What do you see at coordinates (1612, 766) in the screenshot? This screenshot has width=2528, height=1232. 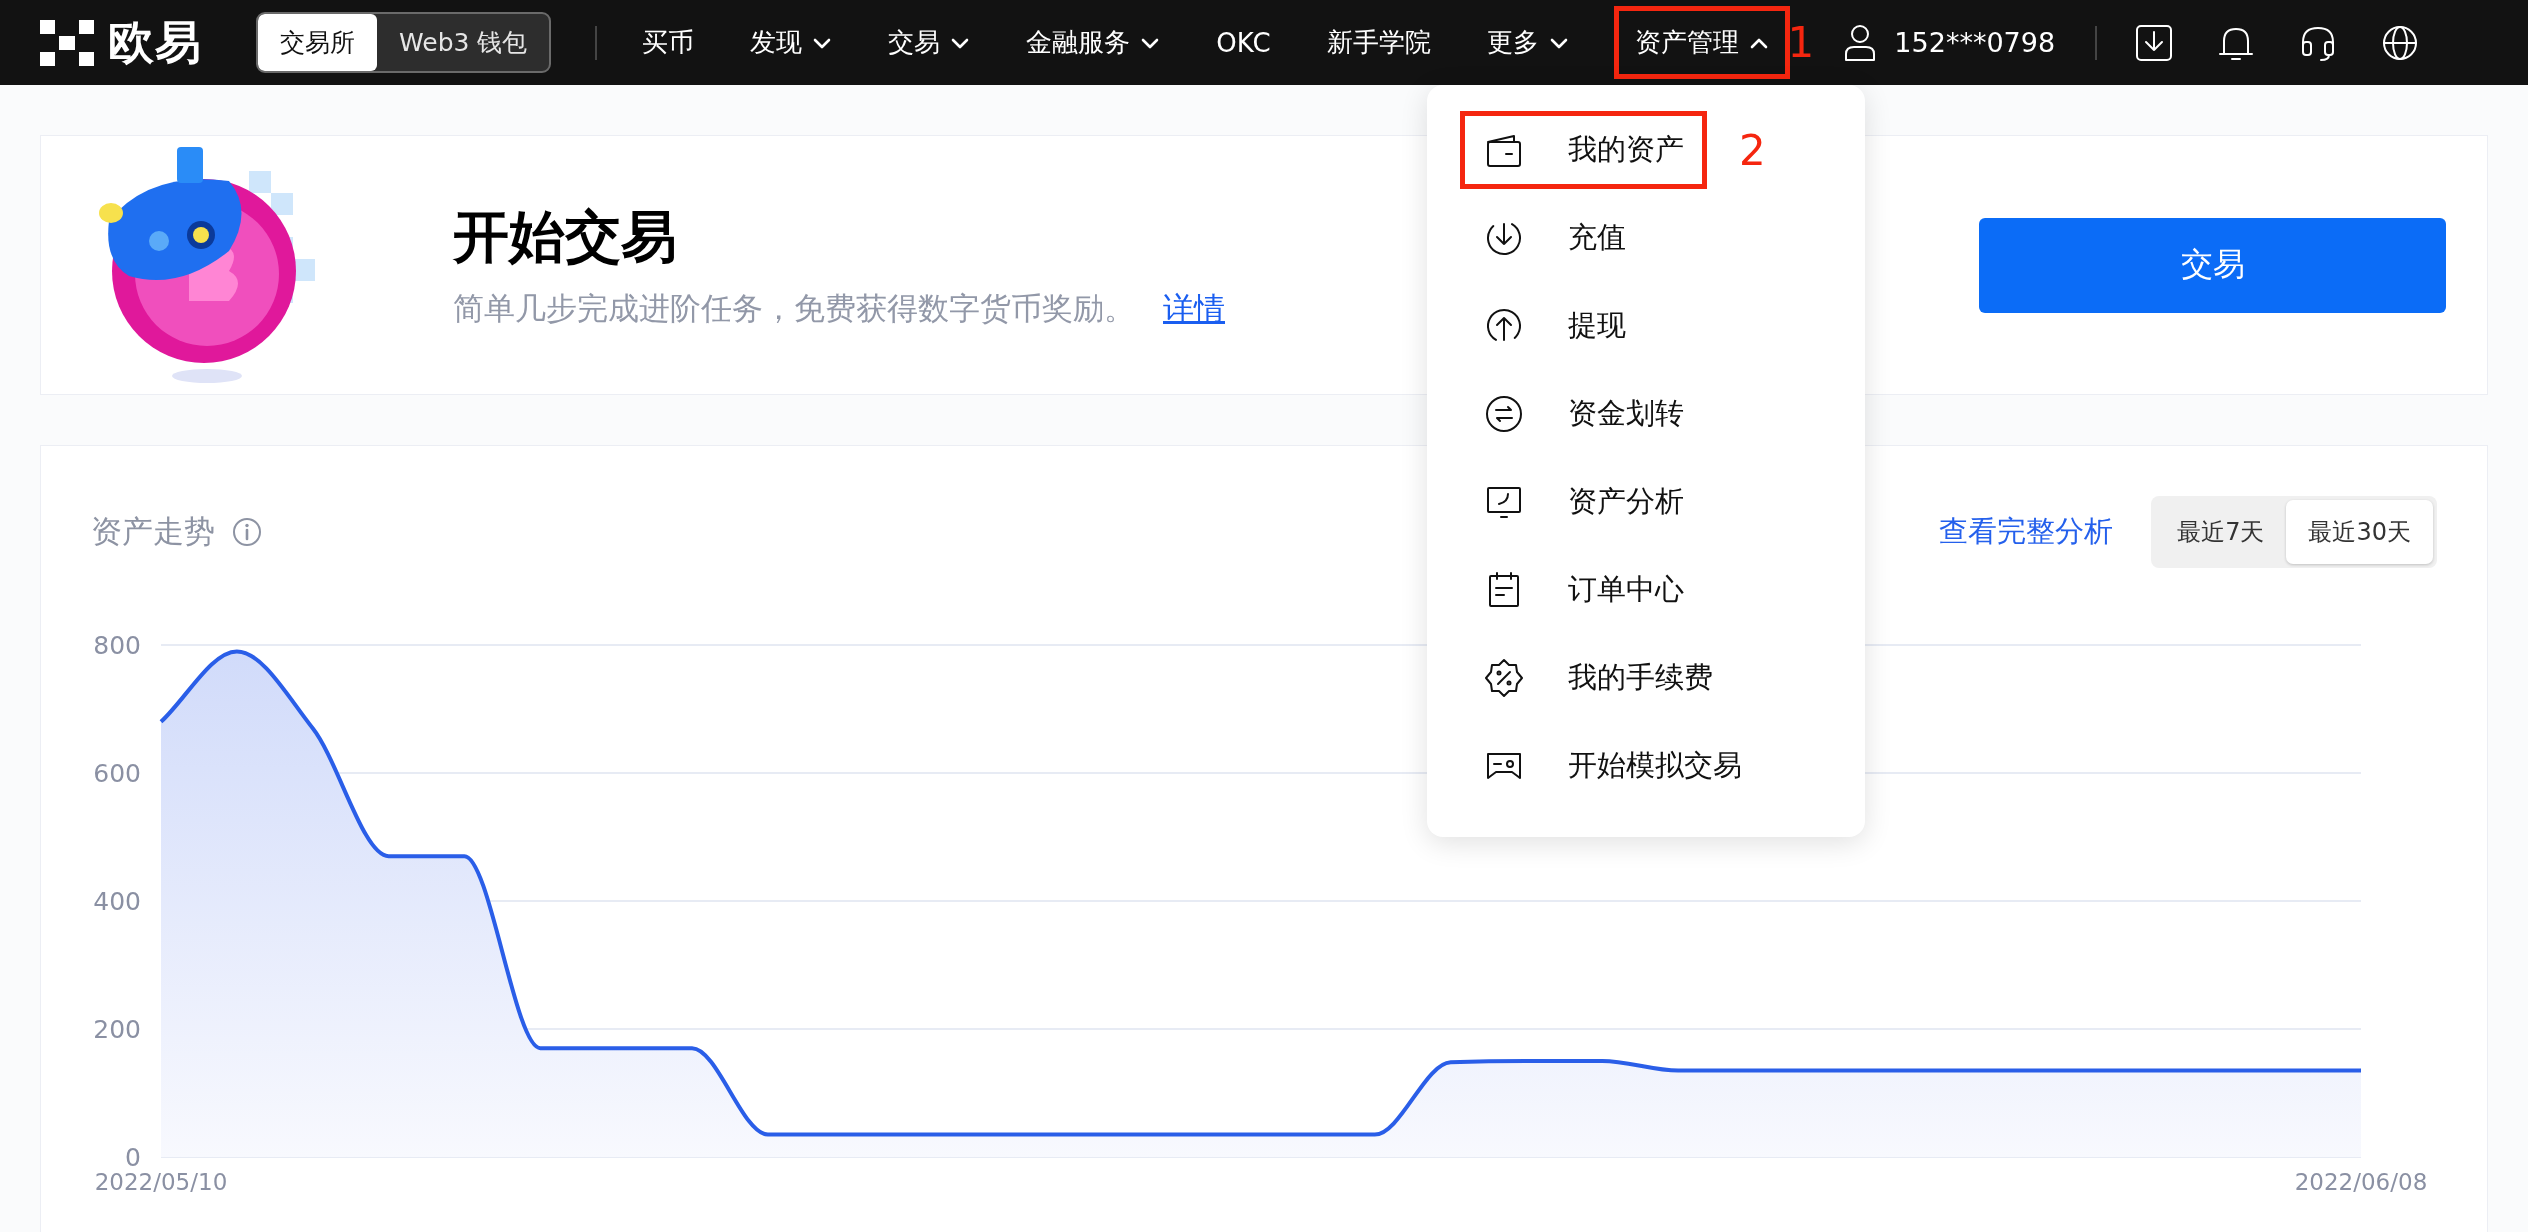 I see `menu-item: 开始模拟交易` at bounding box center [1612, 766].